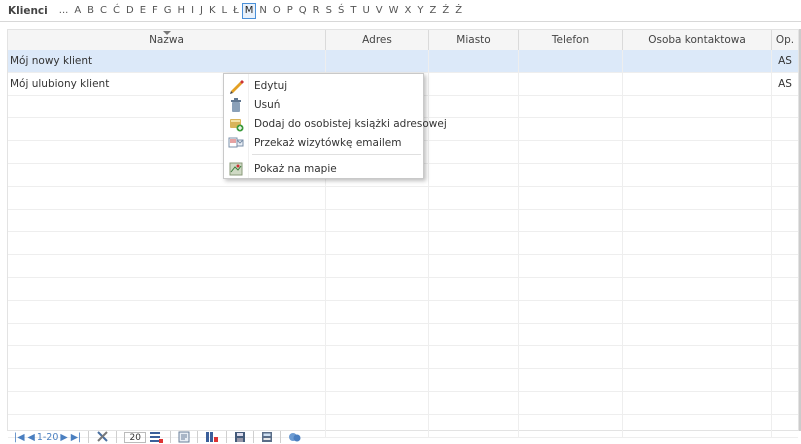 This screenshot has height=444, width=801. Describe the element at coordinates (182, 11) in the screenshot. I see `letter-filter-H: H` at that location.